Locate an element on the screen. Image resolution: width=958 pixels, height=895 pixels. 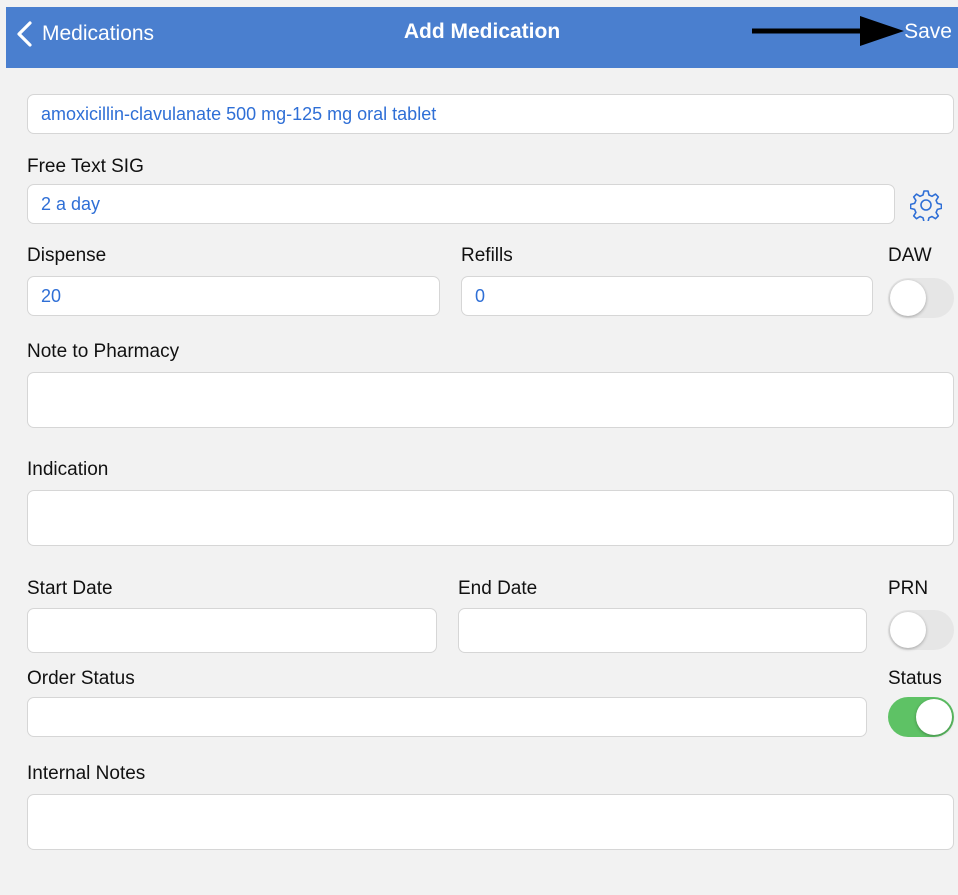
arrow-right-icon is located at coordinates (828, 31).